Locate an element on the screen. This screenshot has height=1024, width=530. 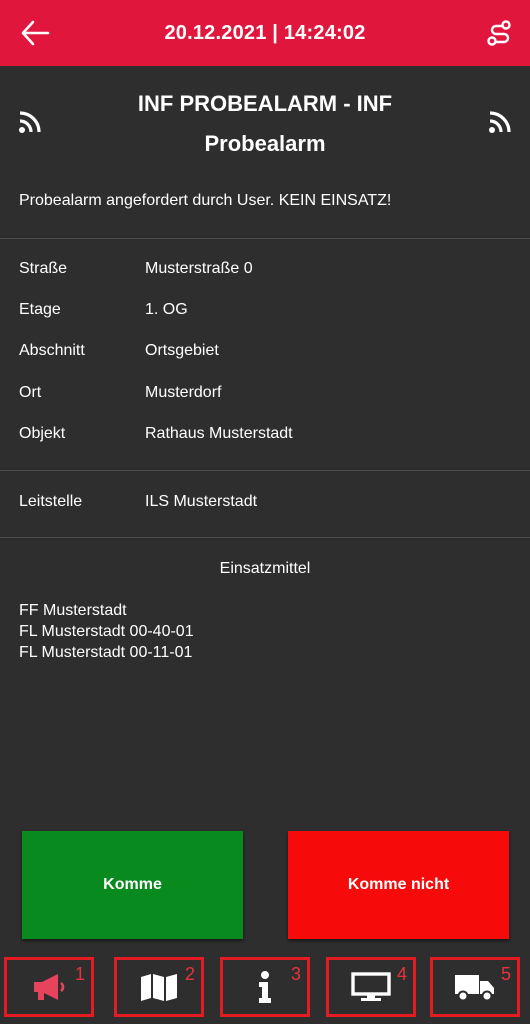
detail-value: Musterstraße 0 is located at coordinates (199, 268).